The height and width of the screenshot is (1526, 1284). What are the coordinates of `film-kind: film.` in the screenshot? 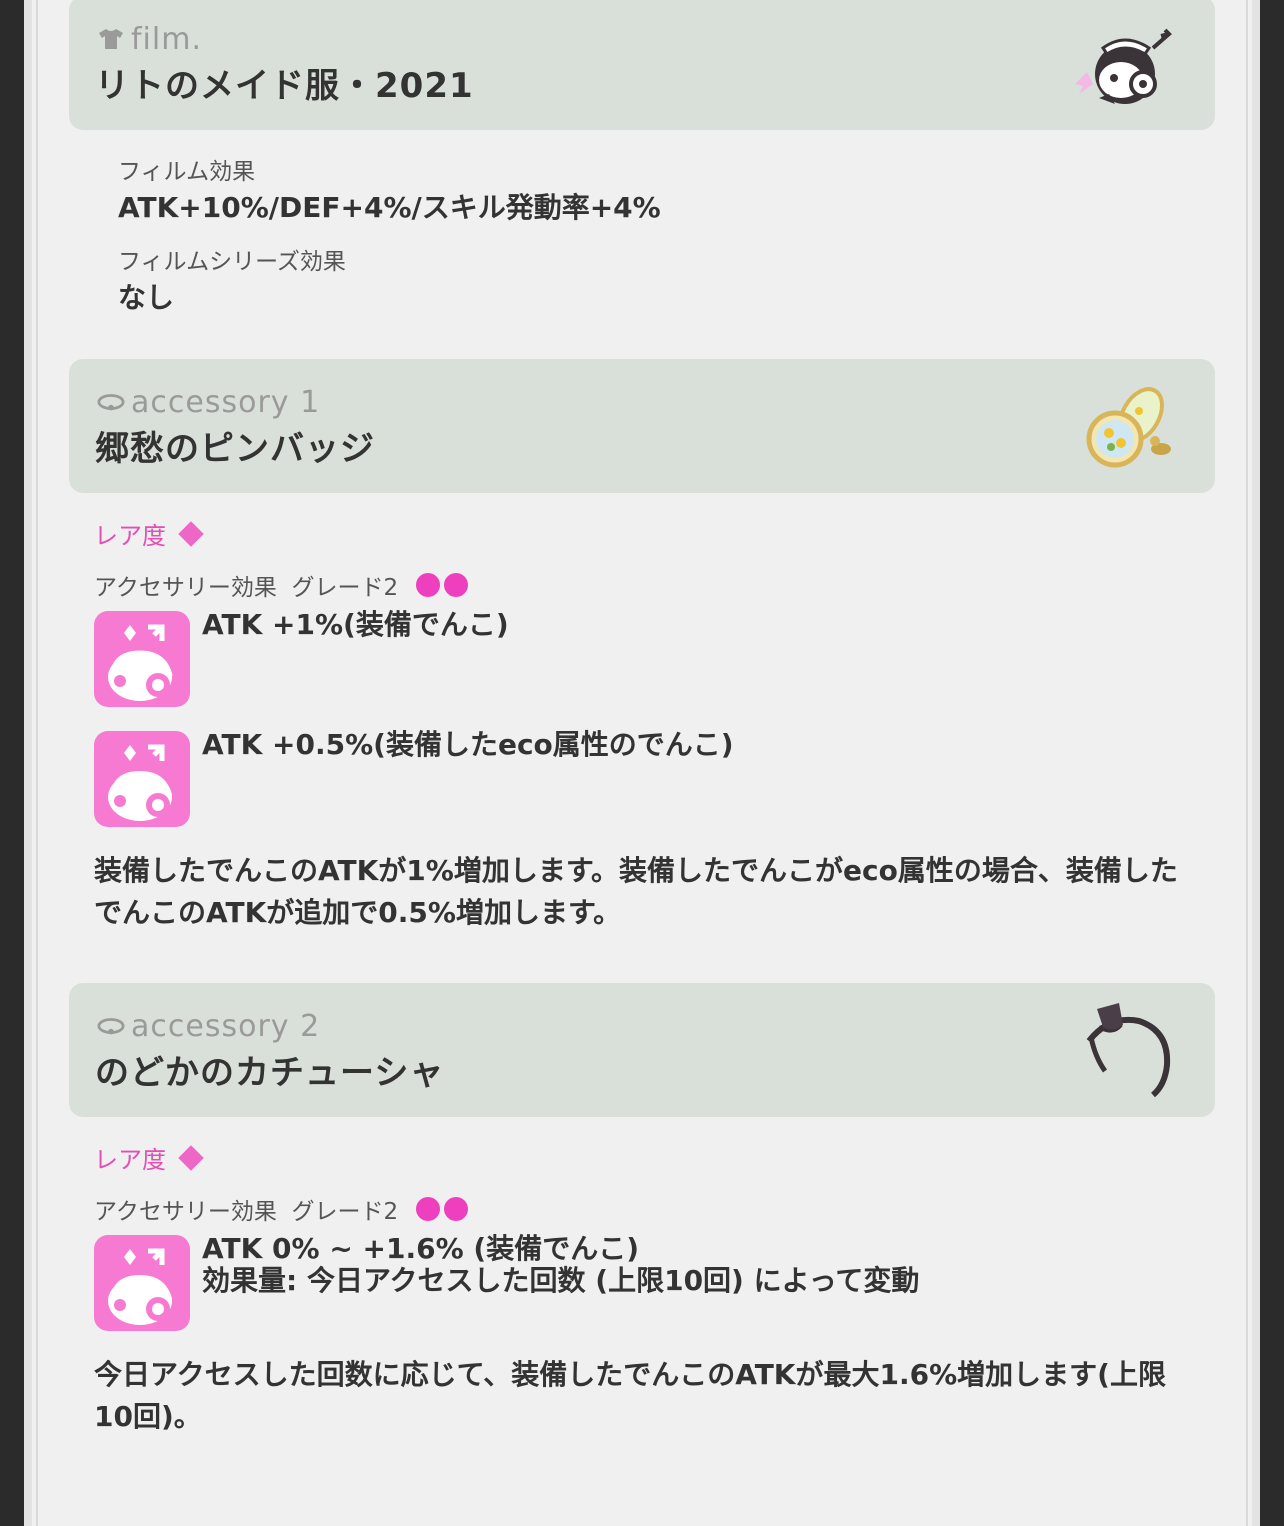 It's located at (149, 39).